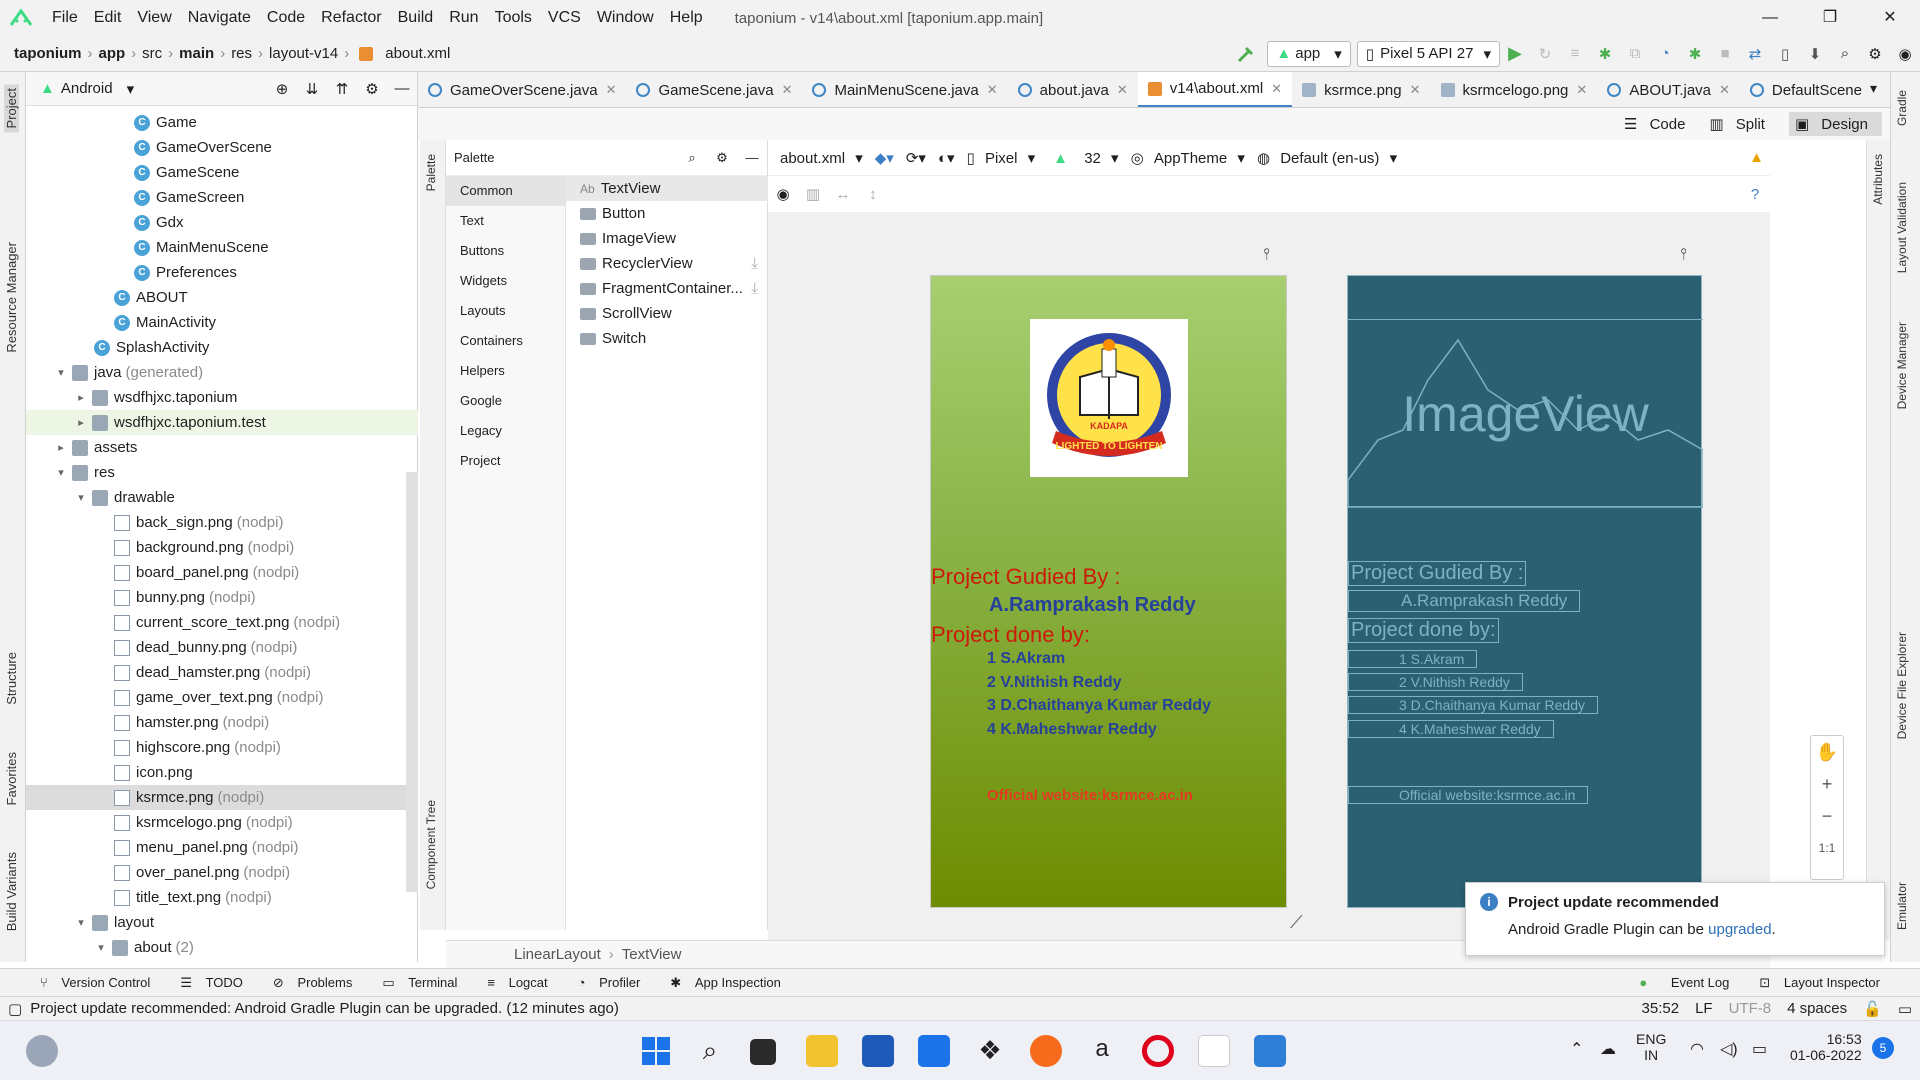 This screenshot has width=1920, height=1080. Describe the element at coordinates (1902, 108) in the screenshot. I see `gradle-tab: Gradle` at that location.